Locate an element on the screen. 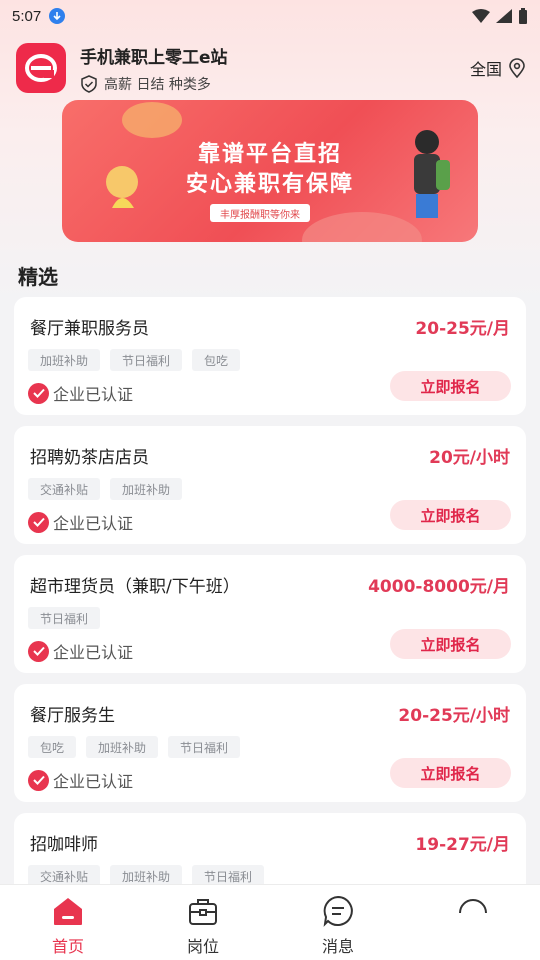  job-title: 超市理货员（兼职/下午班） is located at coordinates (135, 587).